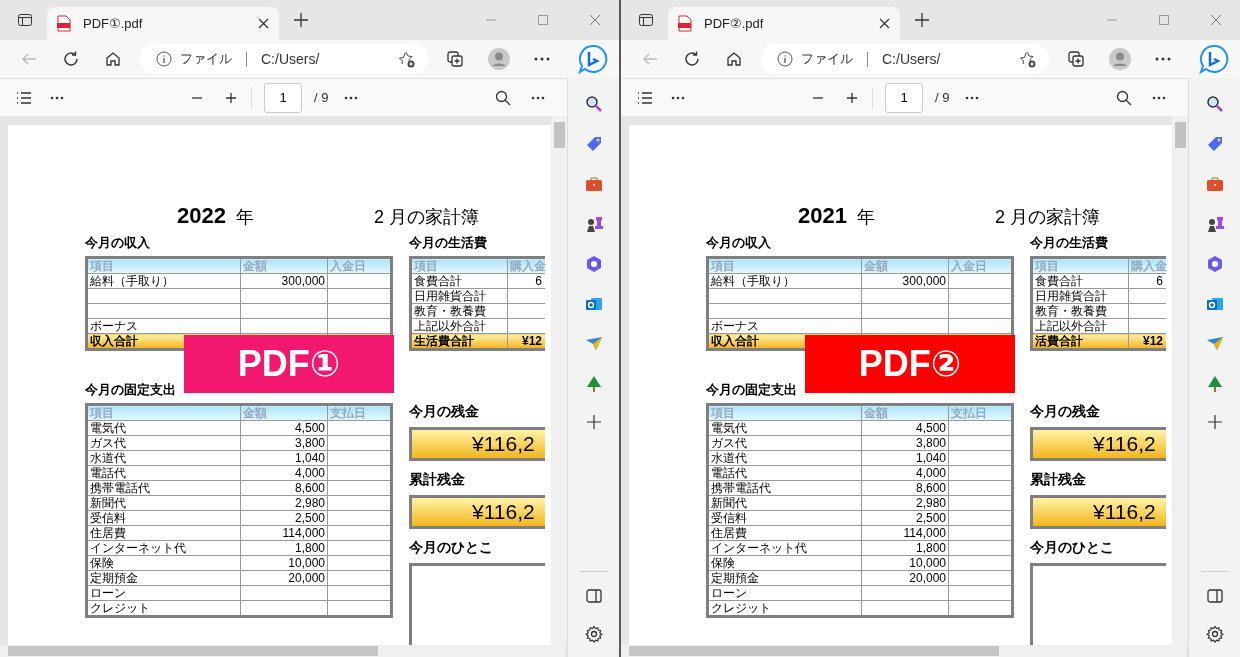 This screenshot has height=657, width=1240. What do you see at coordinates (739, 243) in the screenshot?
I see `section-title: 今月の収入` at bounding box center [739, 243].